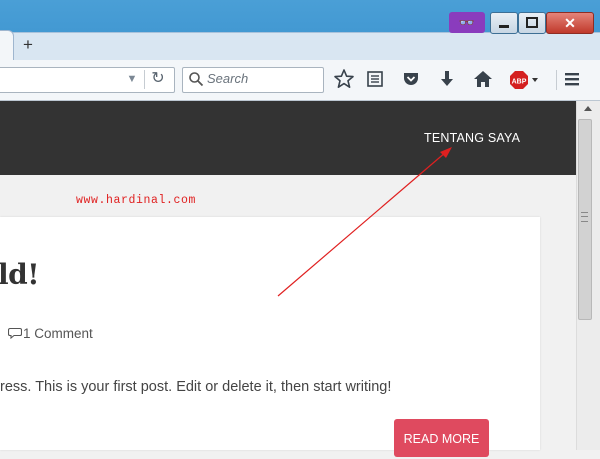 The height and width of the screenshot is (459, 600). I want to click on pocket-icon, so click(411, 79).